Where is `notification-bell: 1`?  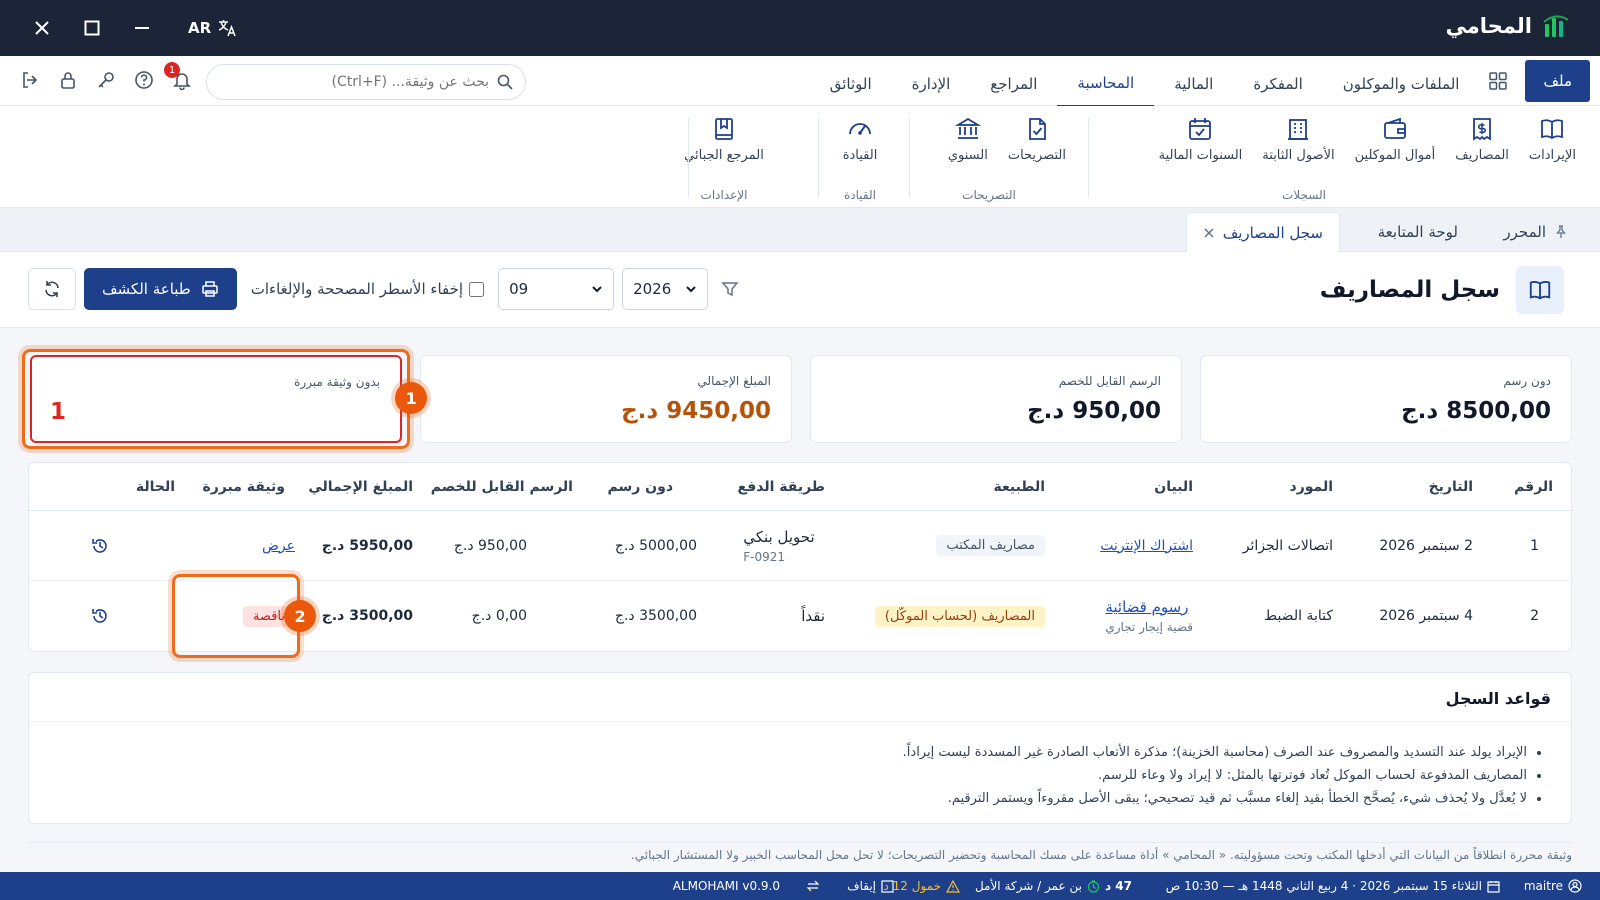 notification-bell: 1 is located at coordinates (179, 77).